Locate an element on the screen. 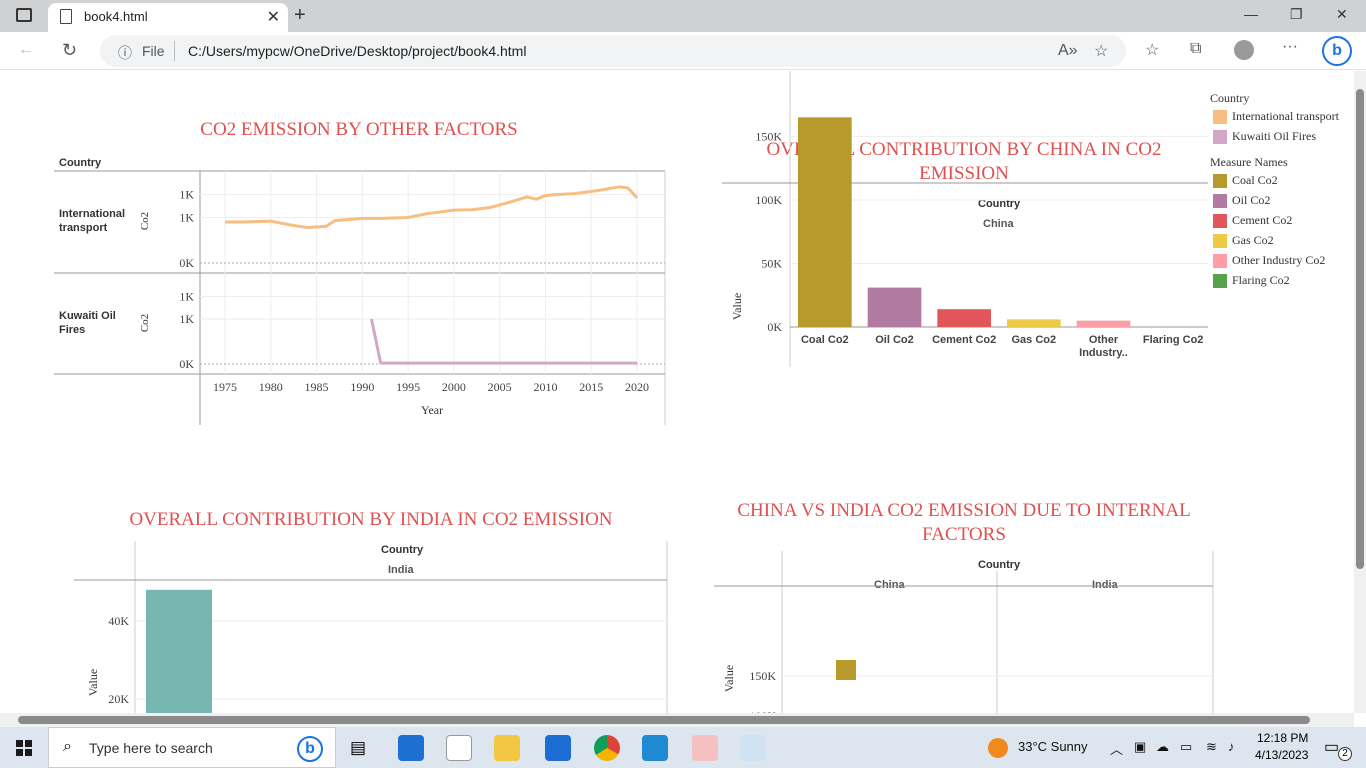 The height and width of the screenshot is (768, 1366). tab-title: book4.html is located at coordinates (116, 16).